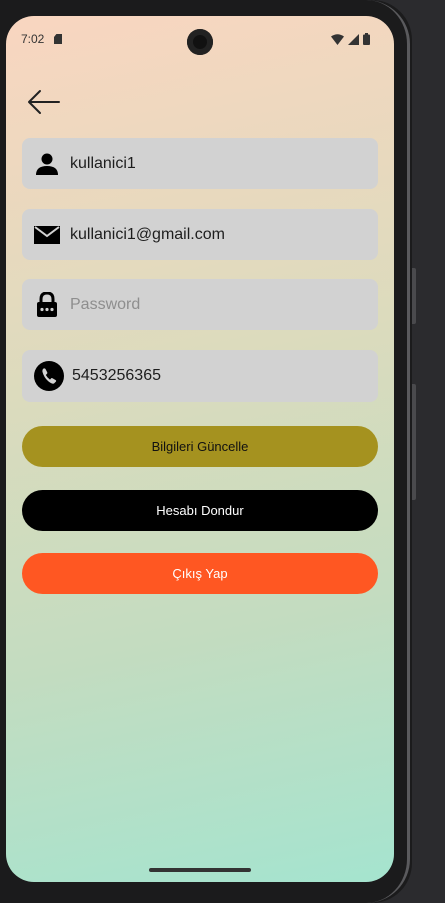 This screenshot has width=445, height=903. I want to click on lock-icon, so click(47, 304).